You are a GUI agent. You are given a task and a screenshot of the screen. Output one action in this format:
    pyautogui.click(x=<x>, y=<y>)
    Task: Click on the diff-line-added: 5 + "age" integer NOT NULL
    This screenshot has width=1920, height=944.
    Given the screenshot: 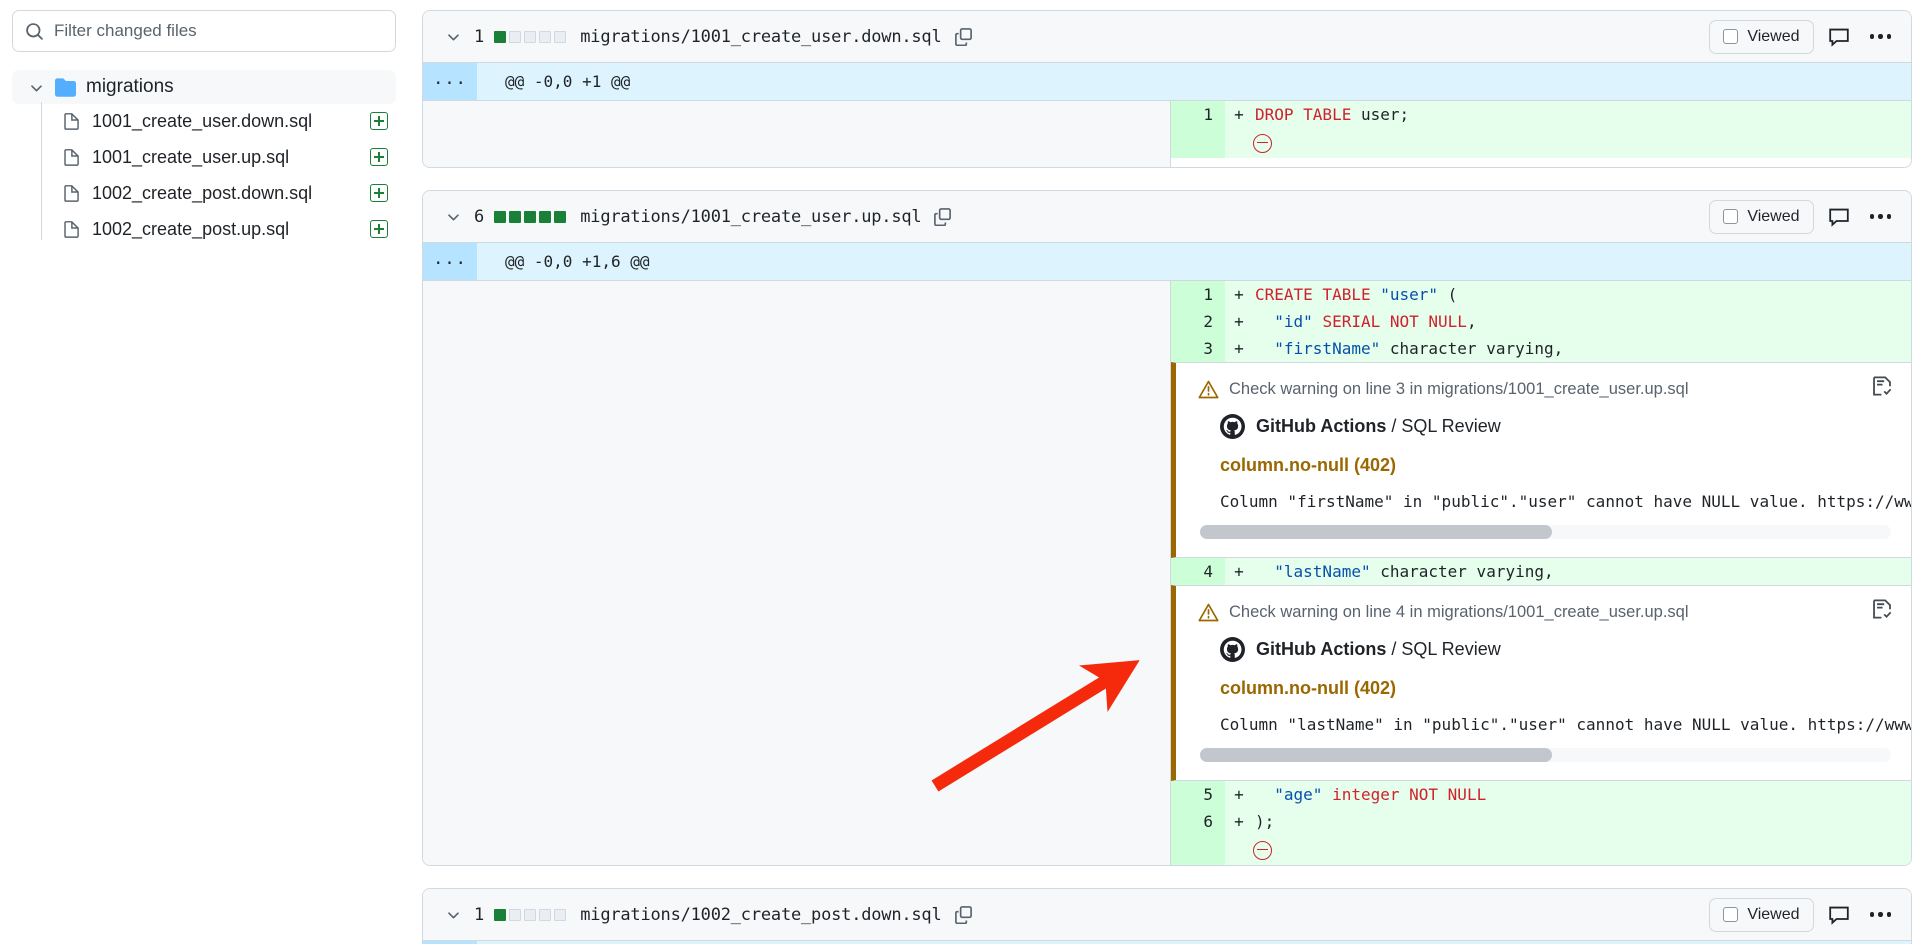 What is the action you would take?
    pyautogui.click(x=1541, y=794)
    